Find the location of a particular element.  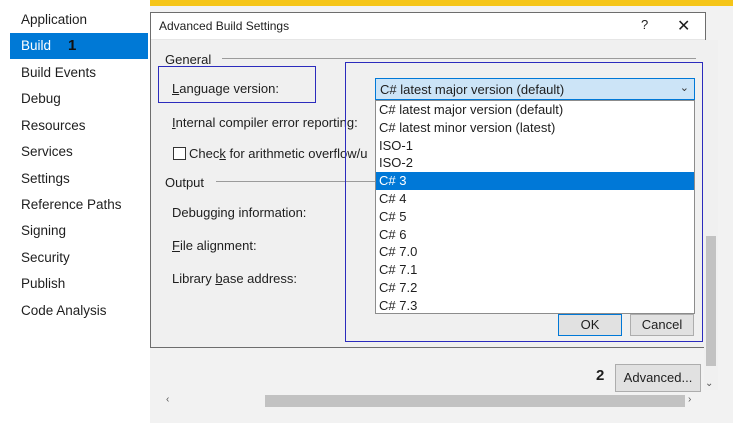

step-badge-1: 1 is located at coordinates (72, 45).